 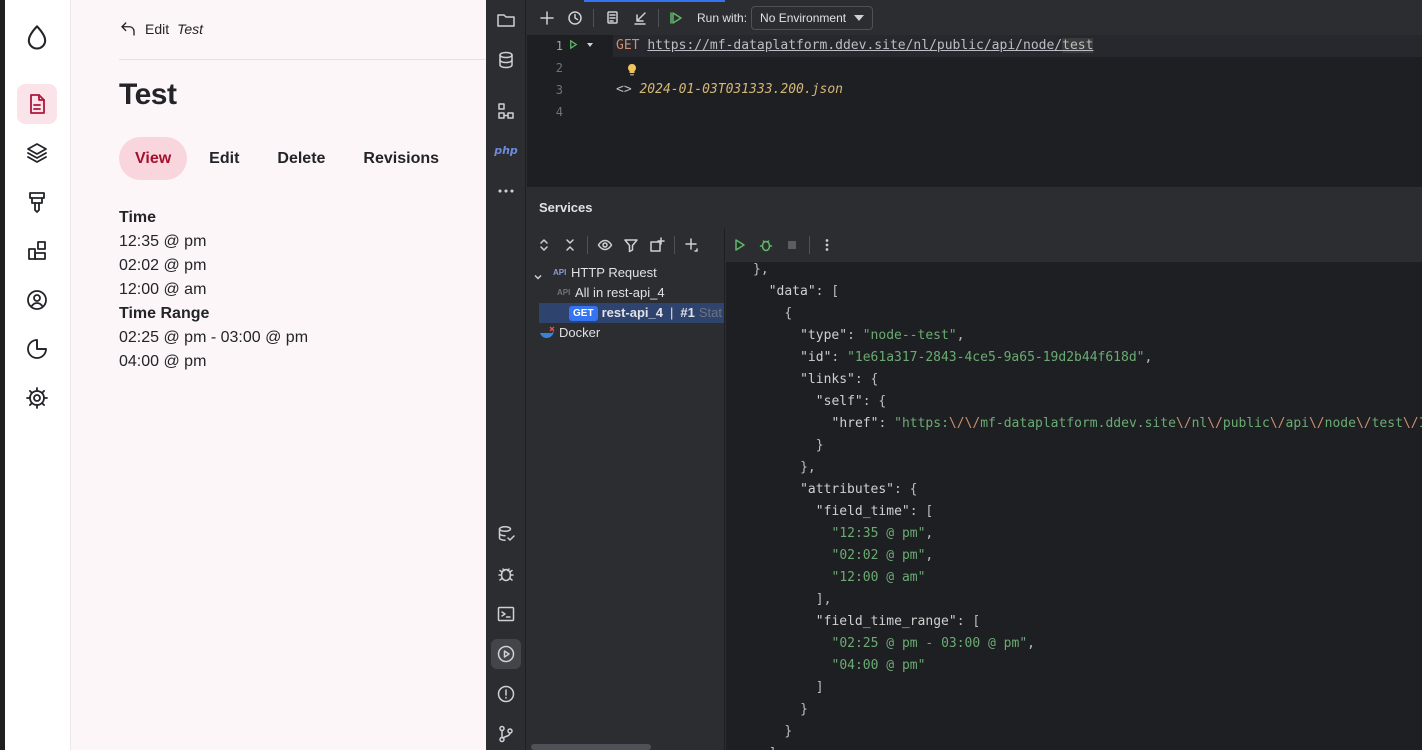 I want to click on appearance-icon, so click(x=37, y=202).